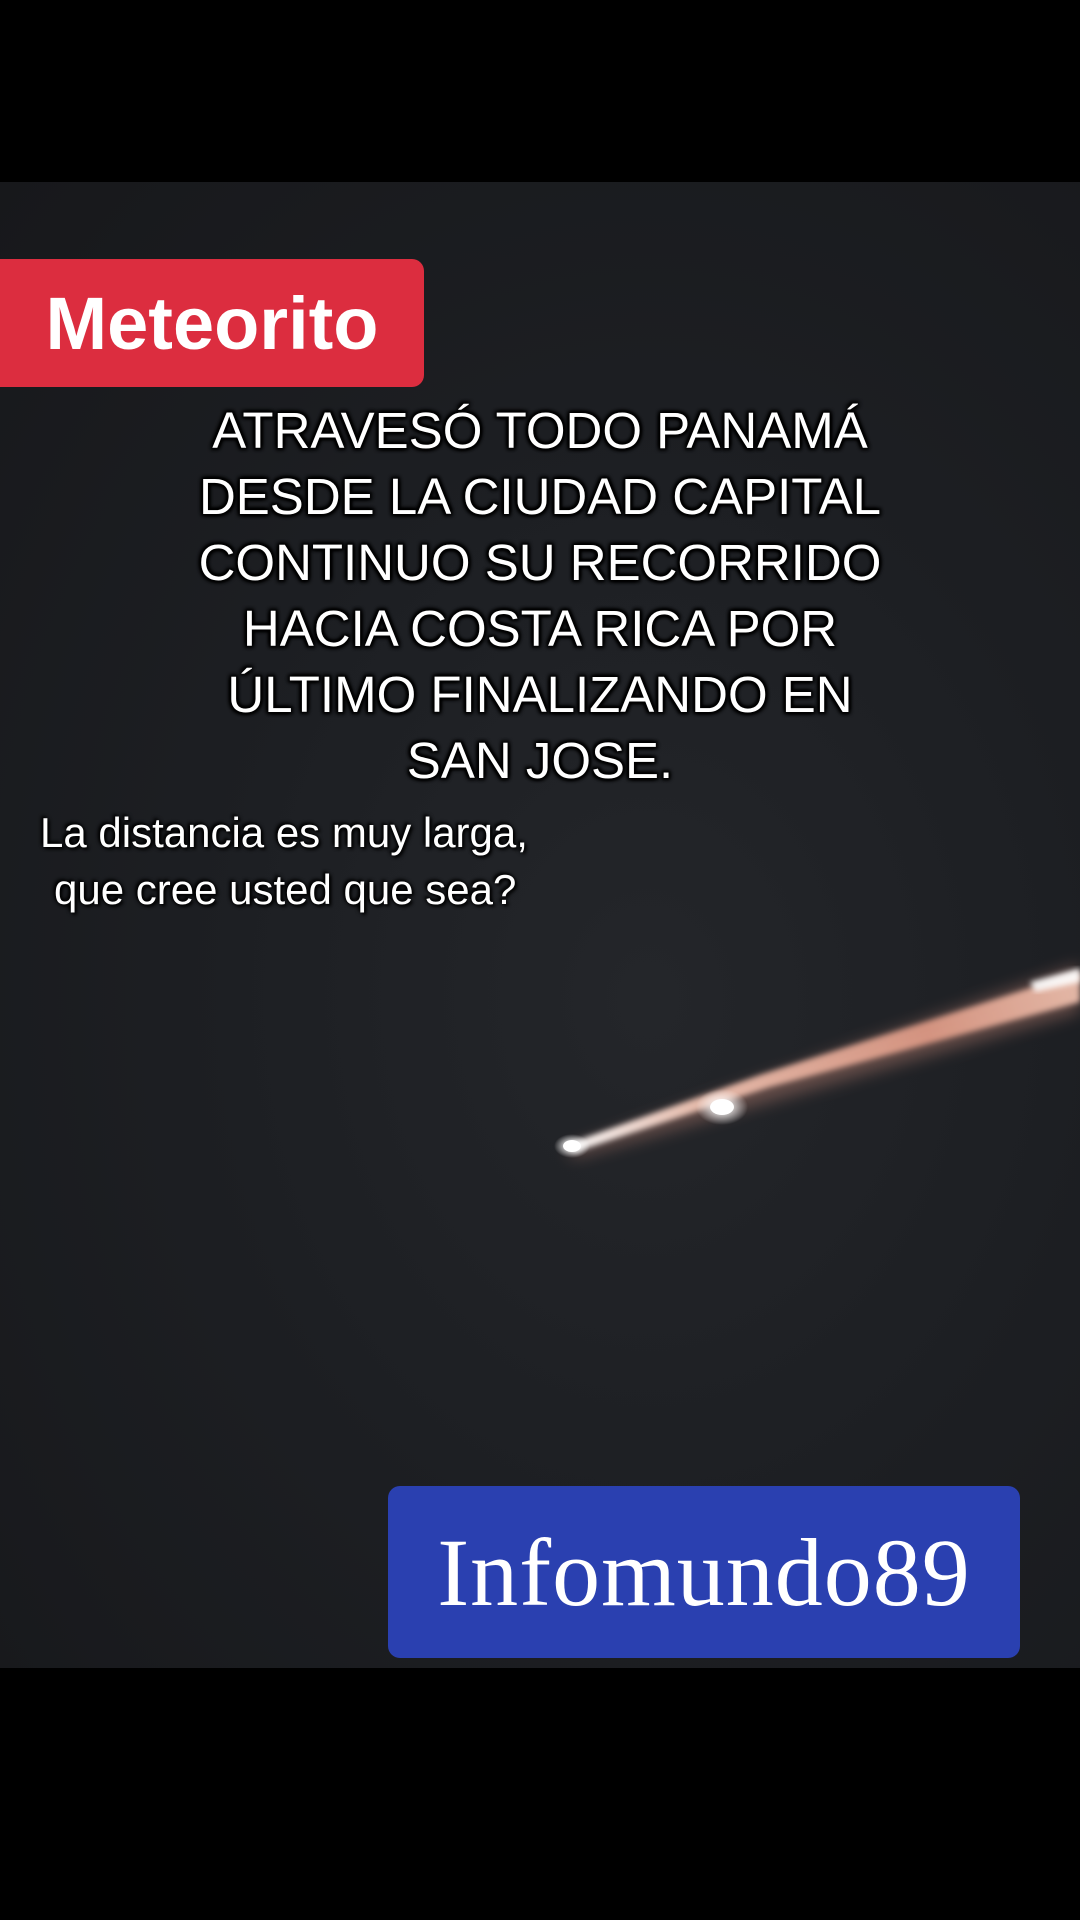 Image resolution: width=1080 pixels, height=1920 pixels. I want to click on headline-line: ATRAVESÓ TODO PANAMÁ, so click(540, 430).